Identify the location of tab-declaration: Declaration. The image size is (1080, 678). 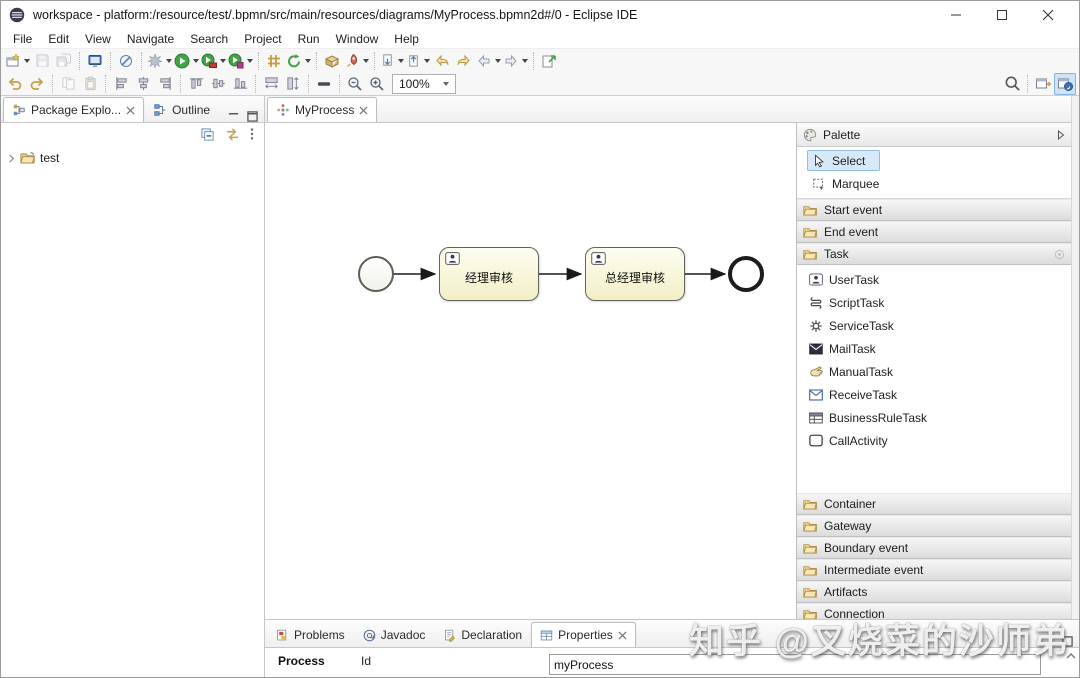
(482, 634).